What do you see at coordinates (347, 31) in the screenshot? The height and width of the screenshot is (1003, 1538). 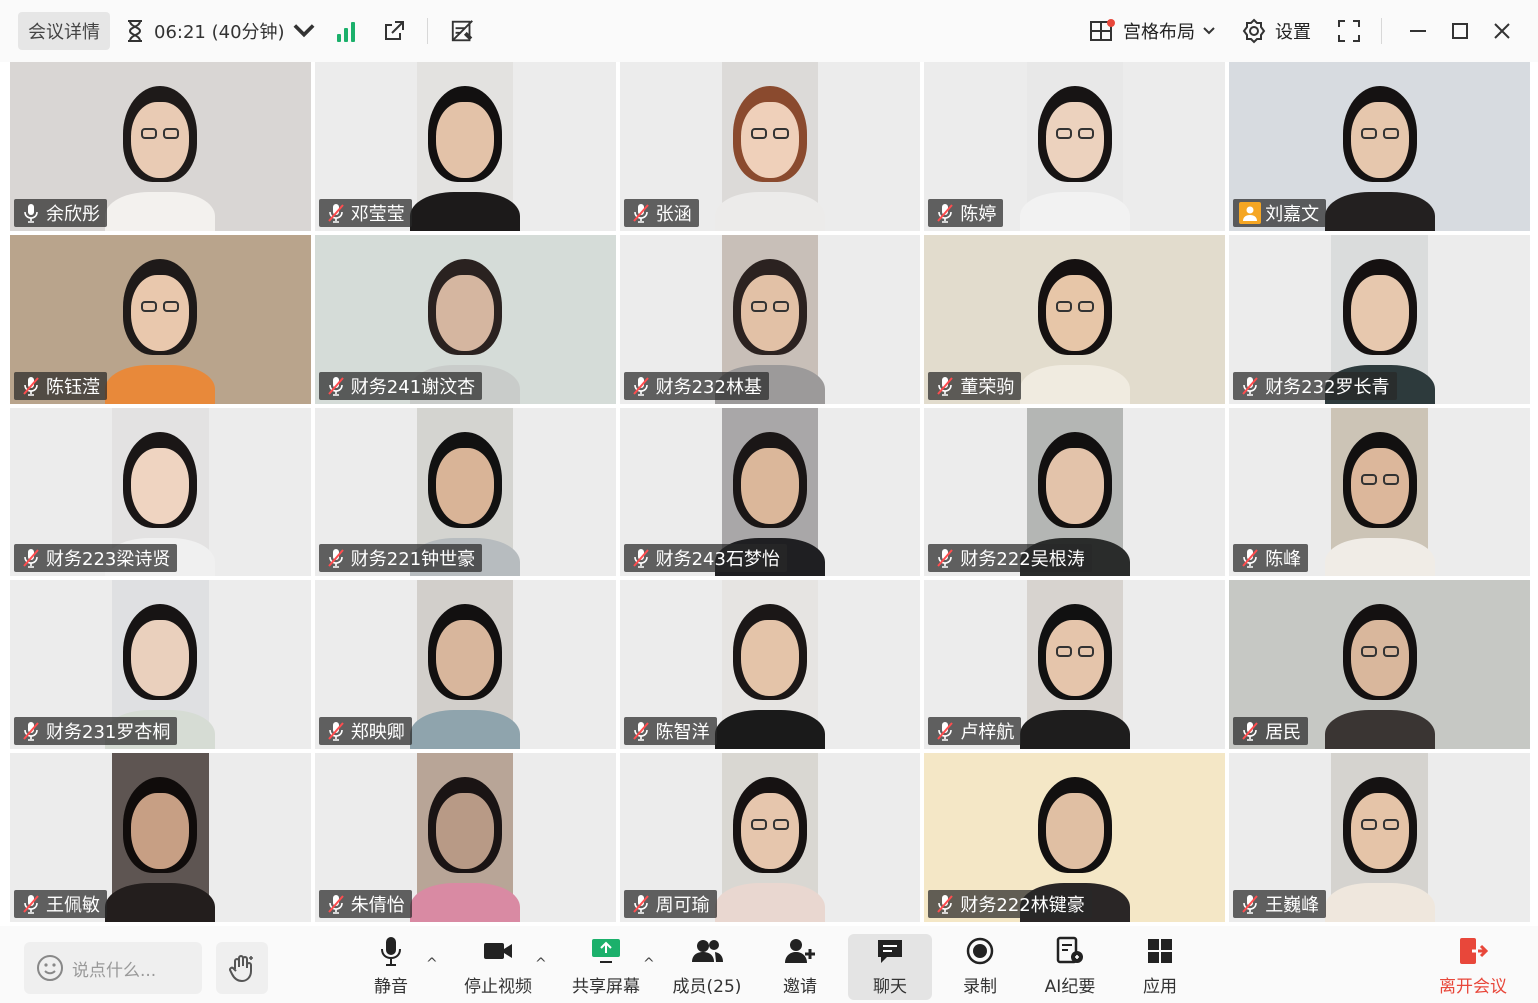 I see `network-signal-icon` at bounding box center [347, 31].